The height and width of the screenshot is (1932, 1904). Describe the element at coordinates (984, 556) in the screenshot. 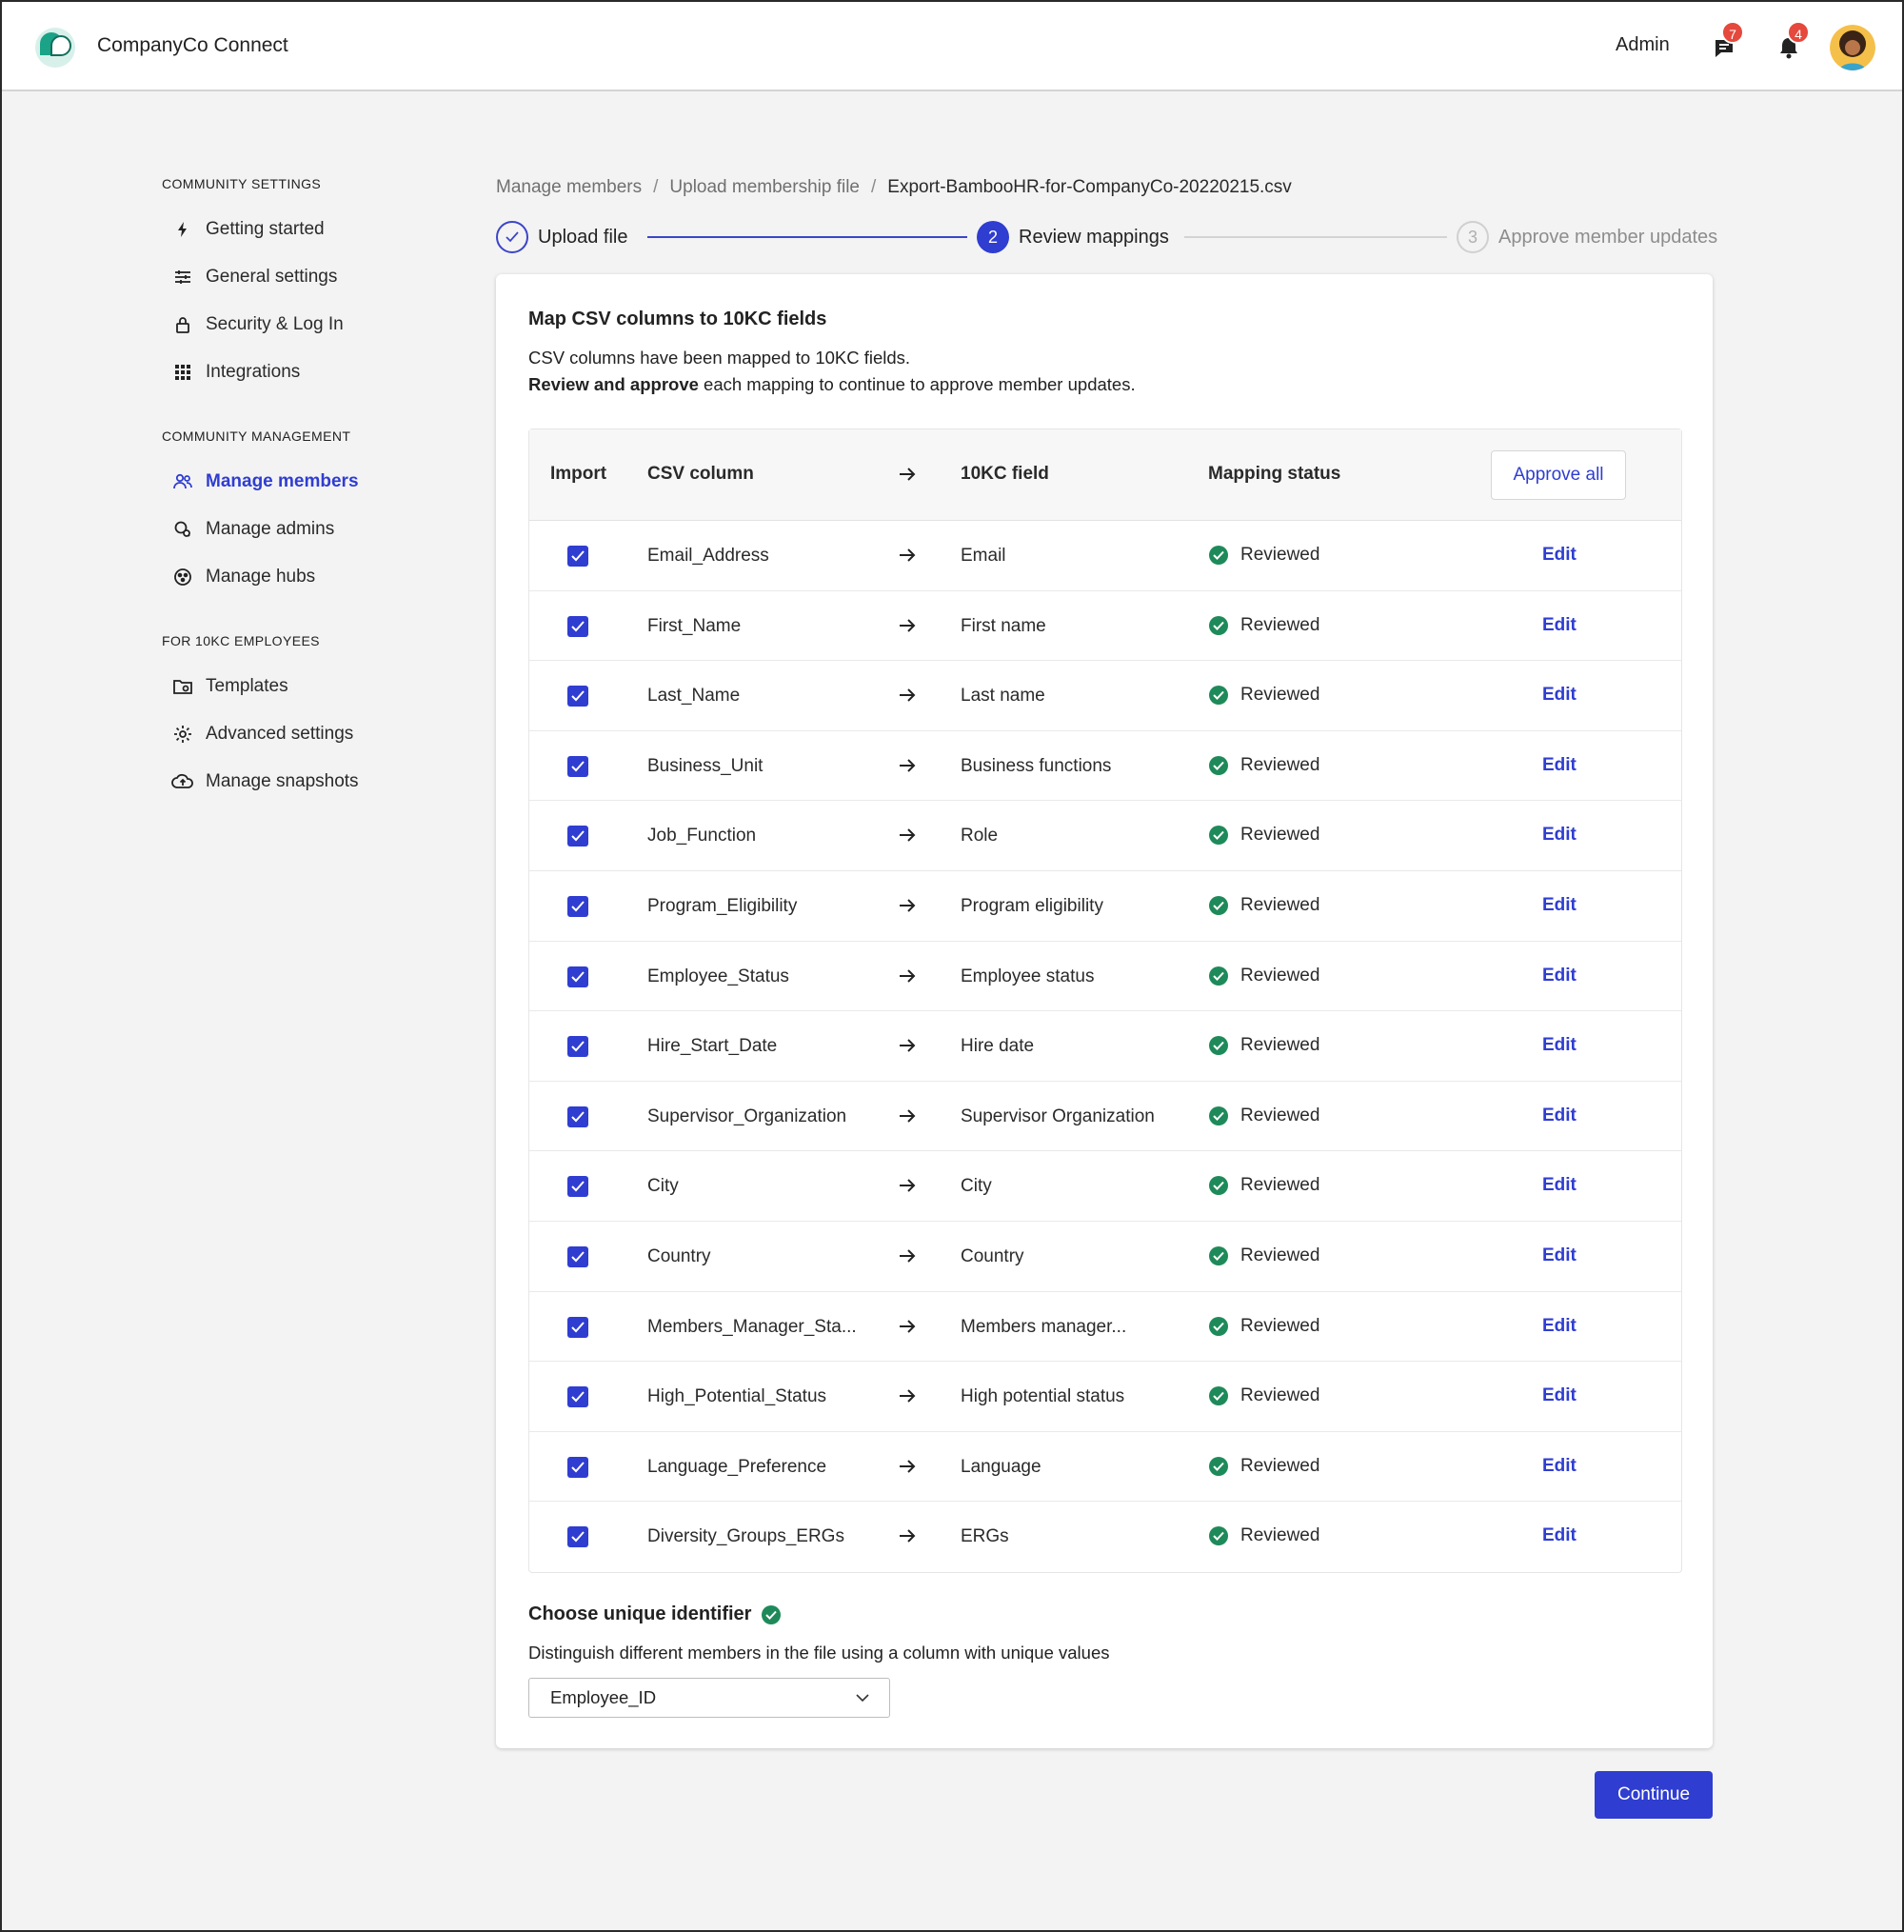

I see `10kc-field-cell: Email` at that location.